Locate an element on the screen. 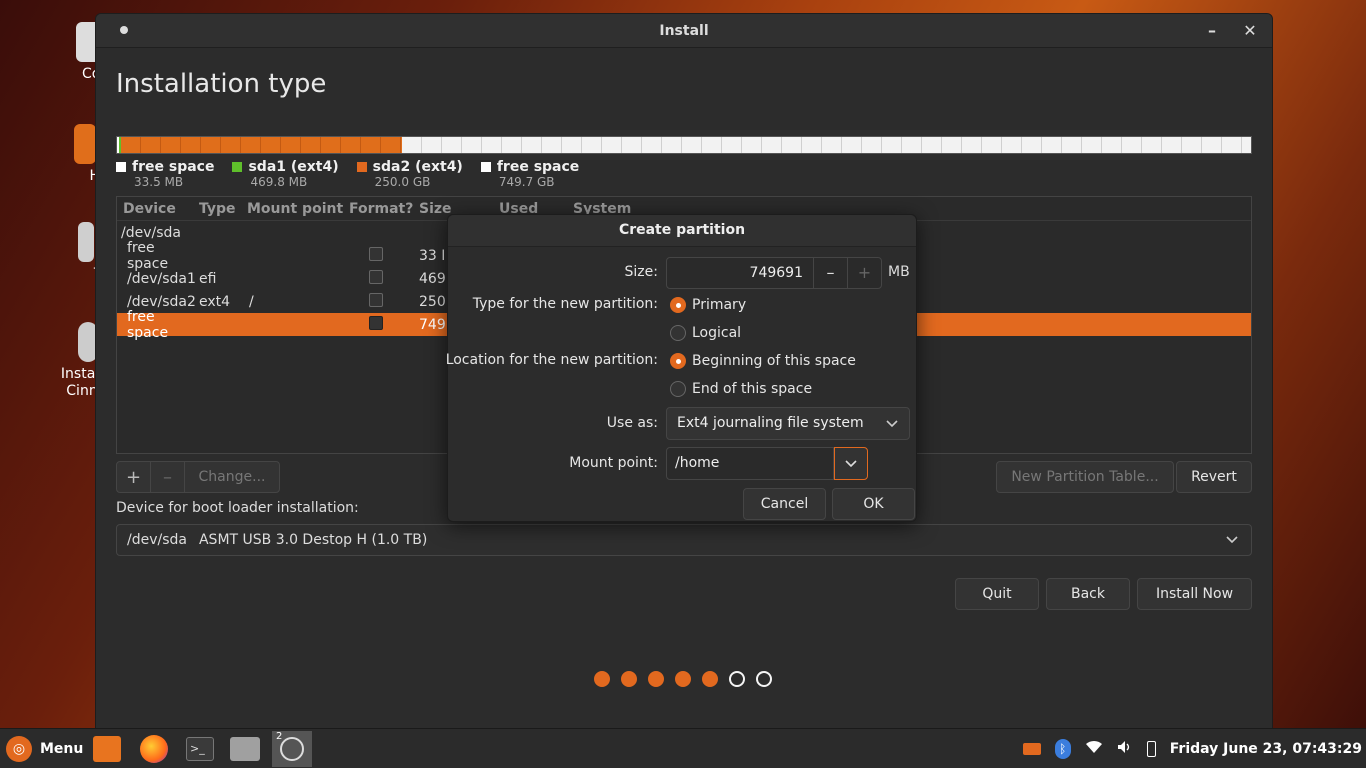  remove-partition-button: – is located at coordinates (168, 477).